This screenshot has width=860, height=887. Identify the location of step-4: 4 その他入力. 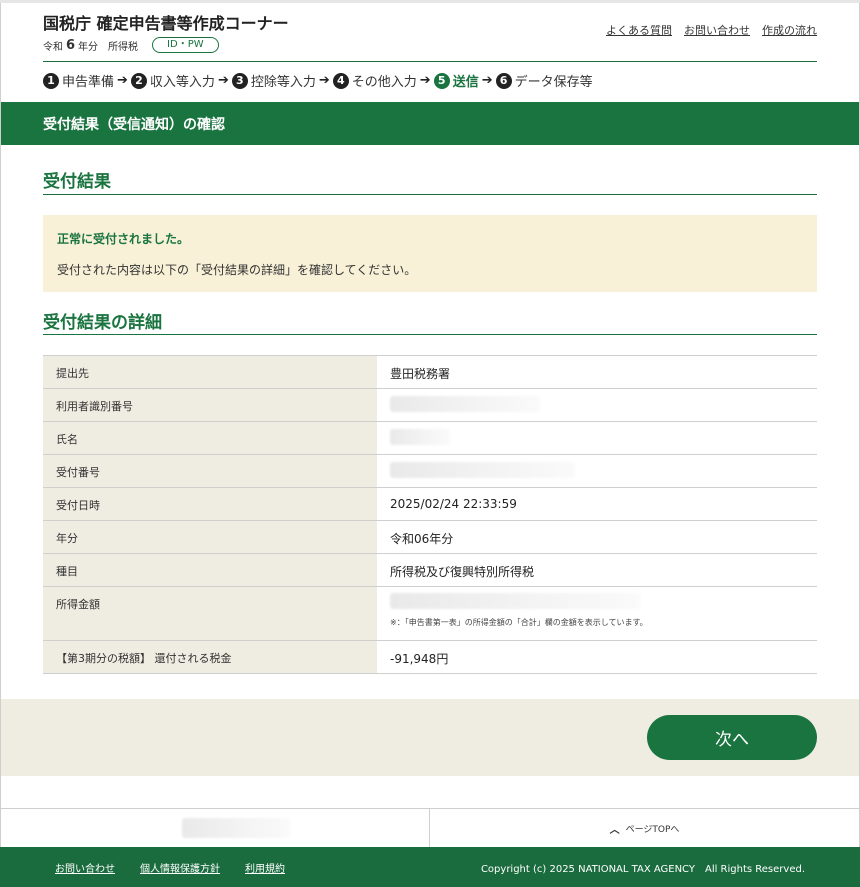
(374, 80).